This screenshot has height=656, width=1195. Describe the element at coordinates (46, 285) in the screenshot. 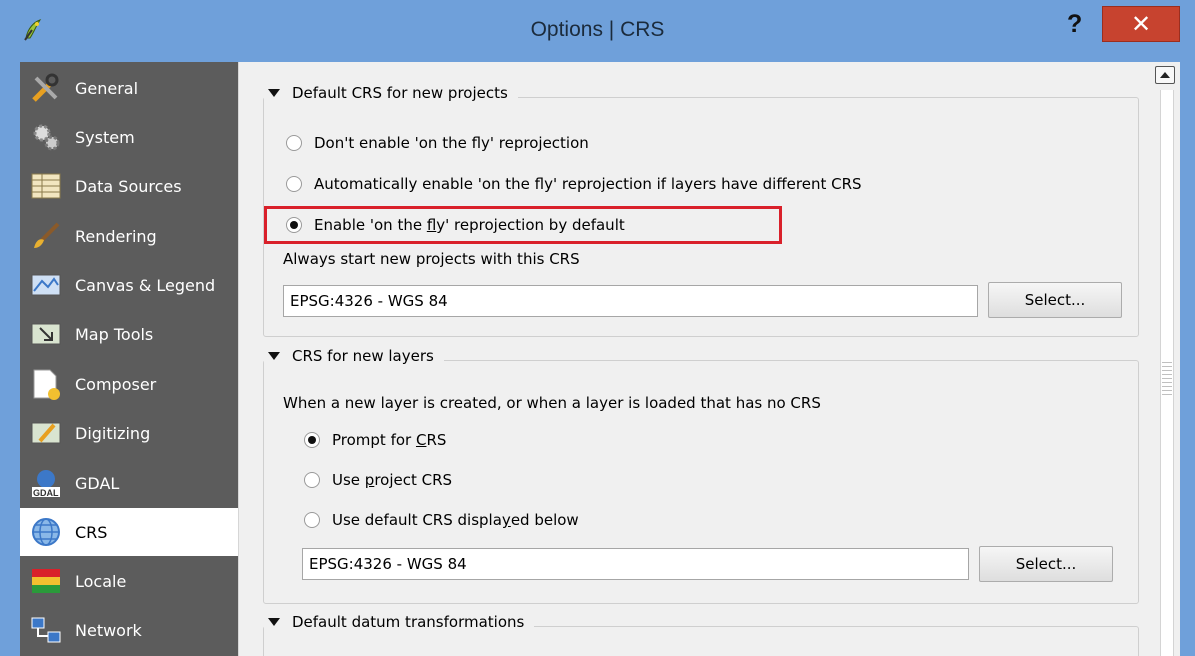

I see `canvas-icon` at that location.